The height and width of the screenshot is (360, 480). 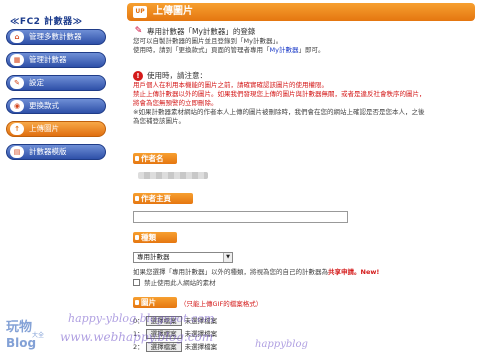 I want to click on pin-icon: ✎, so click(x=138, y=31).